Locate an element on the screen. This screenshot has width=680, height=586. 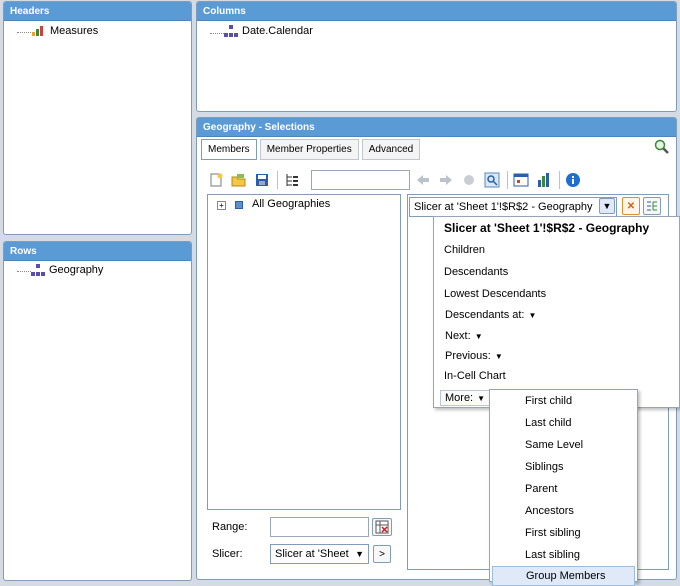
slicer-label: Slicer: is located at coordinates (227, 554).